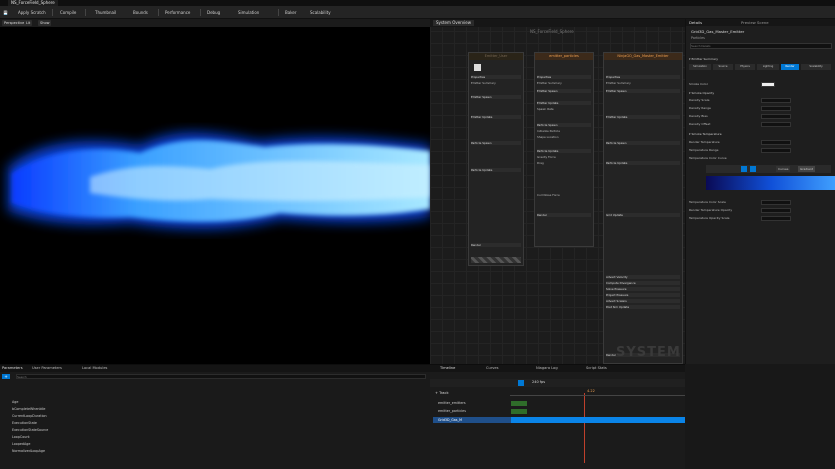  What do you see at coordinates (215, 423) in the screenshot?
I see `param-row: ExecutionState` at bounding box center [215, 423].